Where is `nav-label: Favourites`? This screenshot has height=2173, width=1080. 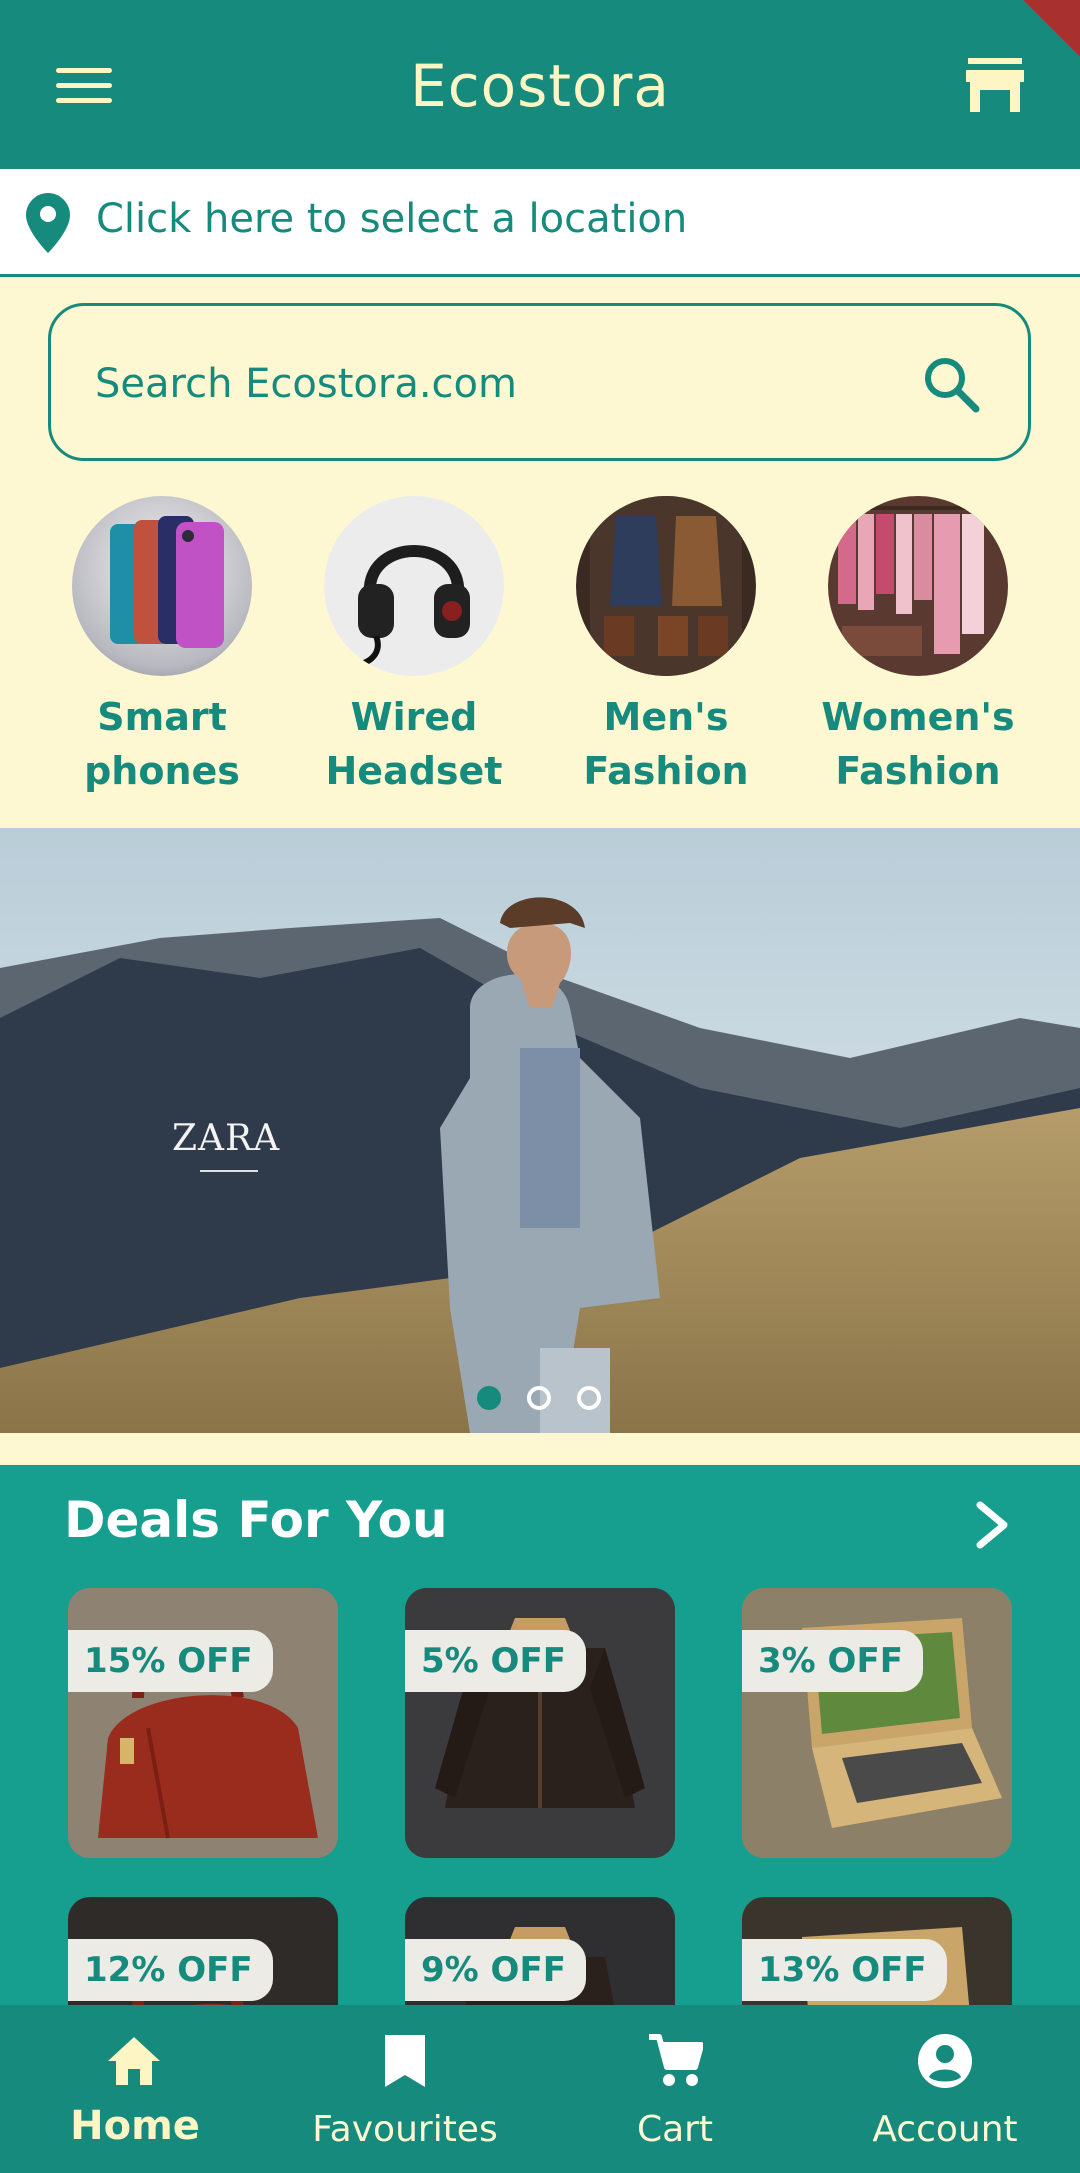 nav-label: Favourites is located at coordinates (405, 2129).